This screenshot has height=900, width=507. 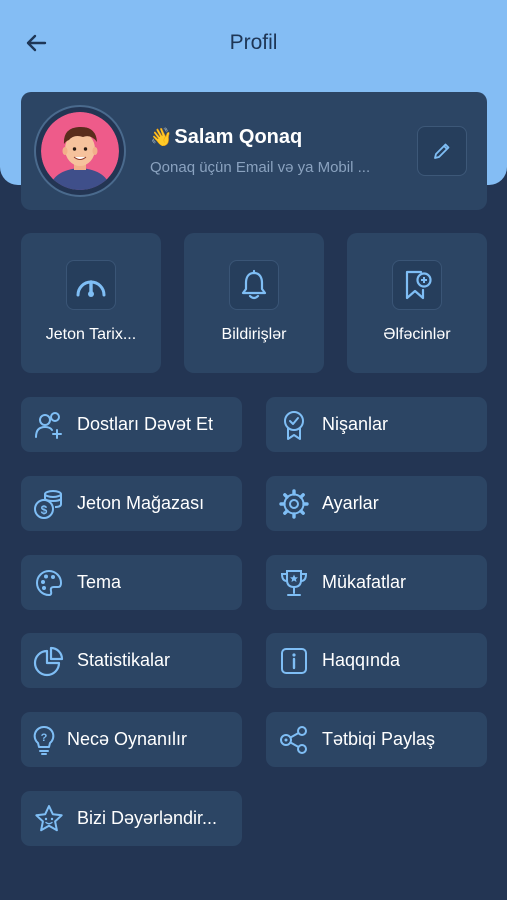 I want to click on menu-statistics: Statistikalar, so click(x=131, y=660).